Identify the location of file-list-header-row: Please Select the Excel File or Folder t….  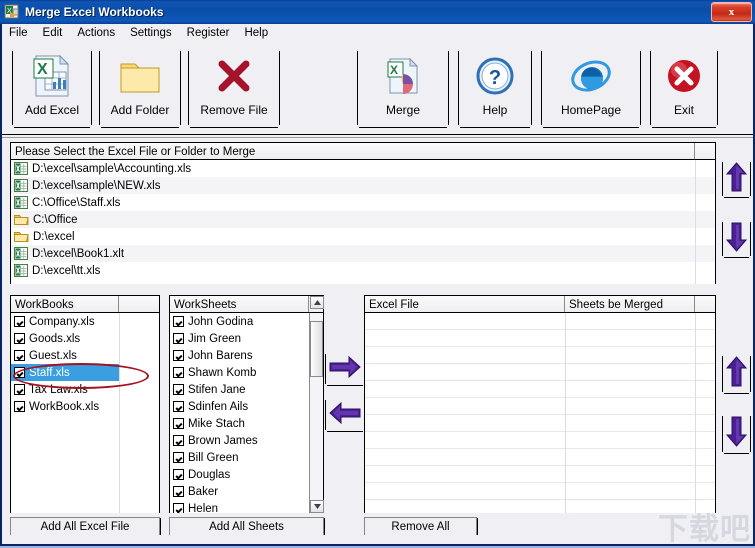
(363, 151).